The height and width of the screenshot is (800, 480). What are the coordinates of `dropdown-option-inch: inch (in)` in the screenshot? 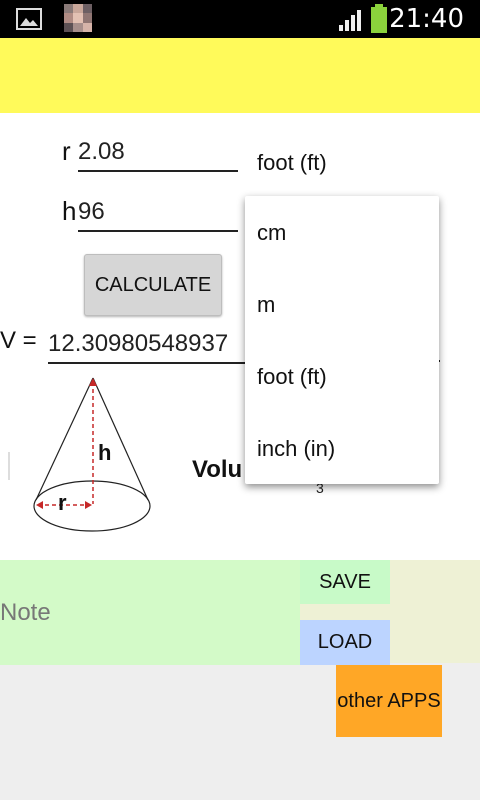 It's located at (296, 449).